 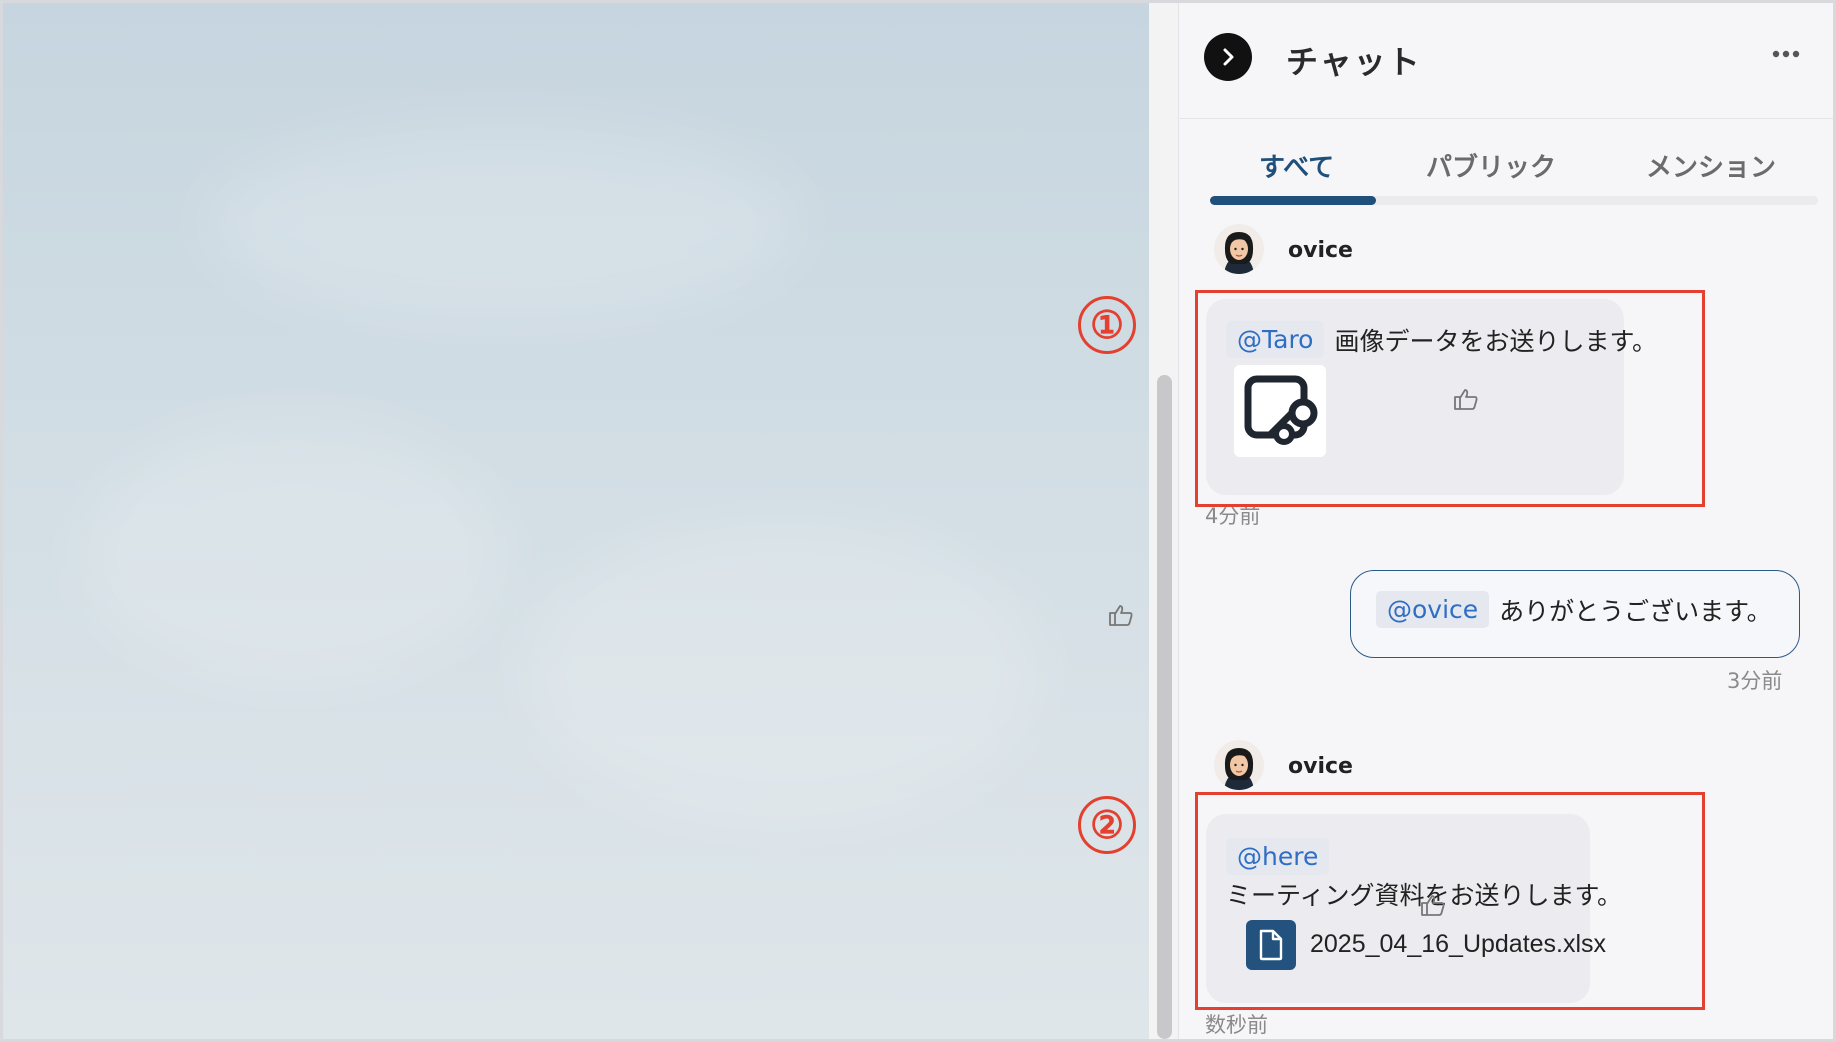 I want to click on message-text: ありがとうございます。, so click(x=1635, y=611).